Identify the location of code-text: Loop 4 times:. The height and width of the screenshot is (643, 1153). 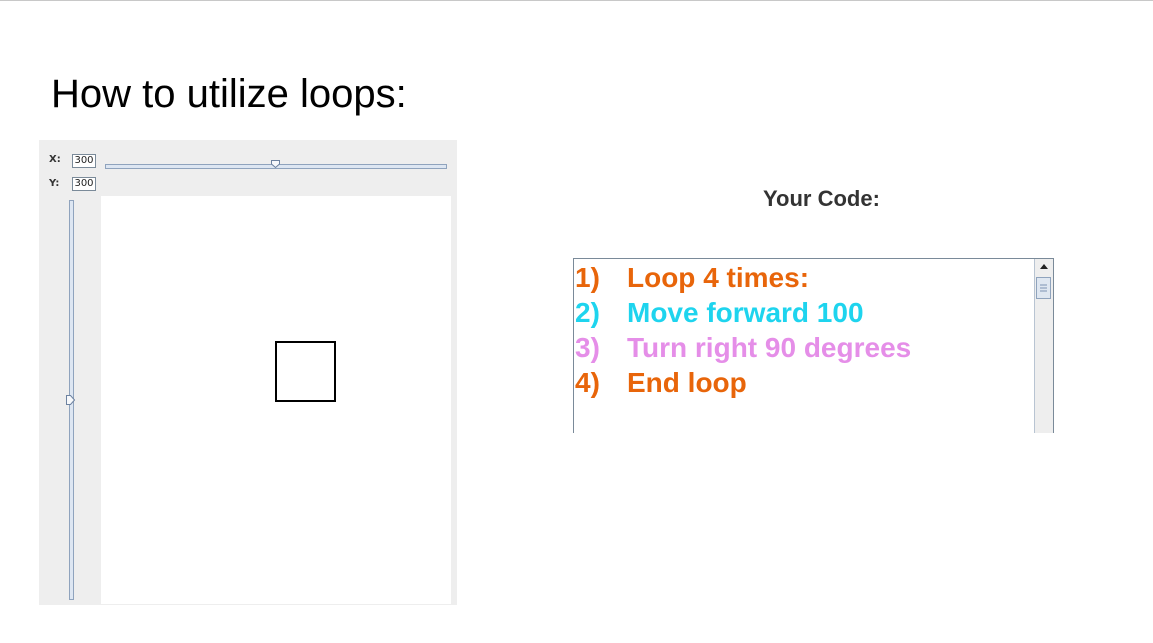
(718, 277).